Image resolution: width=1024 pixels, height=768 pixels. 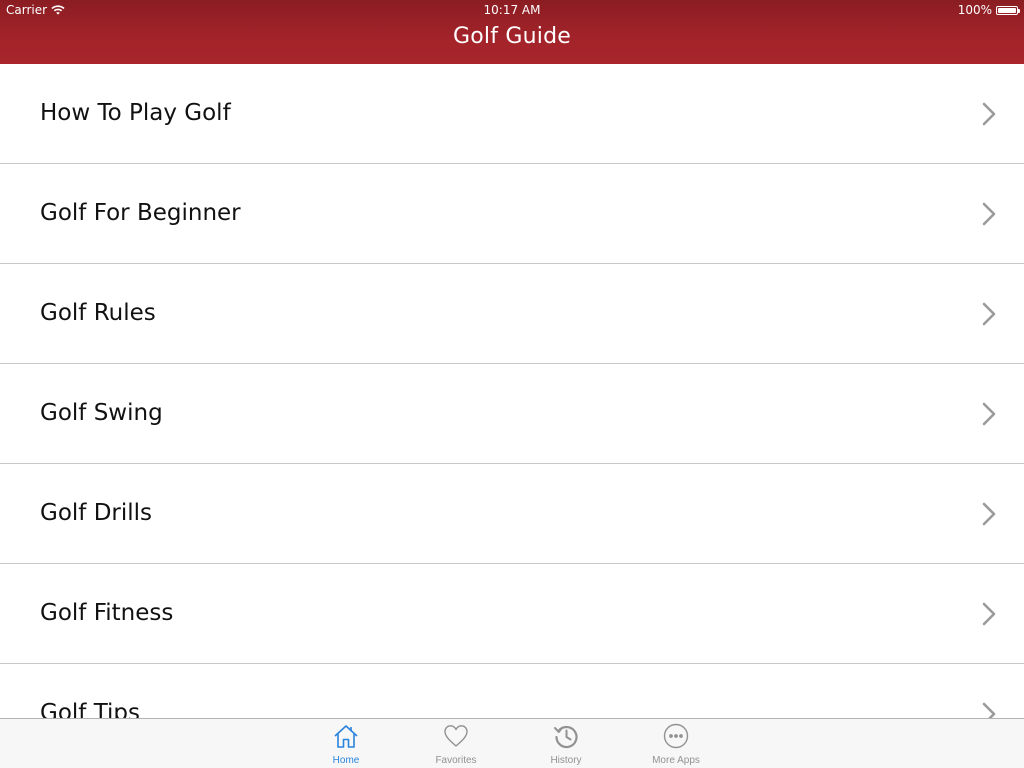 What do you see at coordinates (346, 736) in the screenshot?
I see `home-icon` at bounding box center [346, 736].